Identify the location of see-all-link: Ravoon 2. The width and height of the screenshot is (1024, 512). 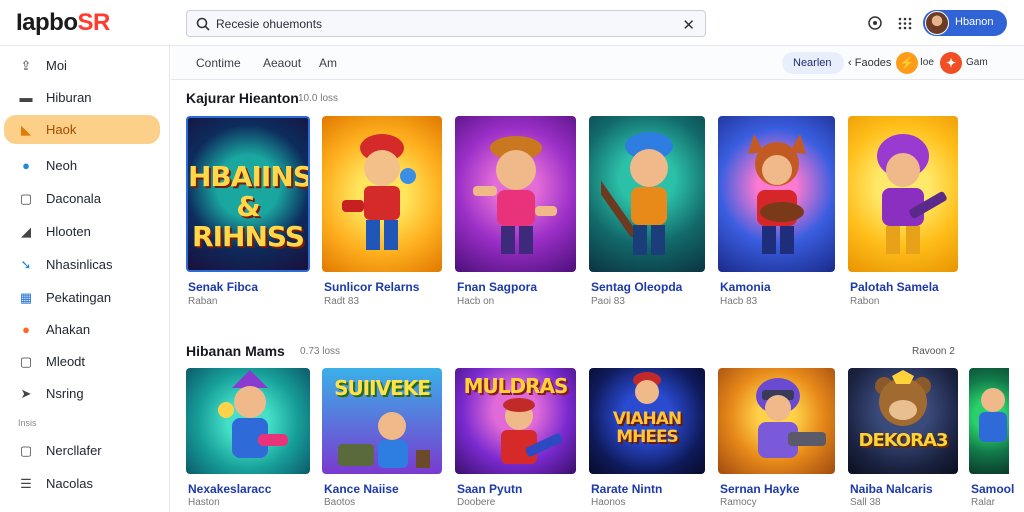
(933, 351).